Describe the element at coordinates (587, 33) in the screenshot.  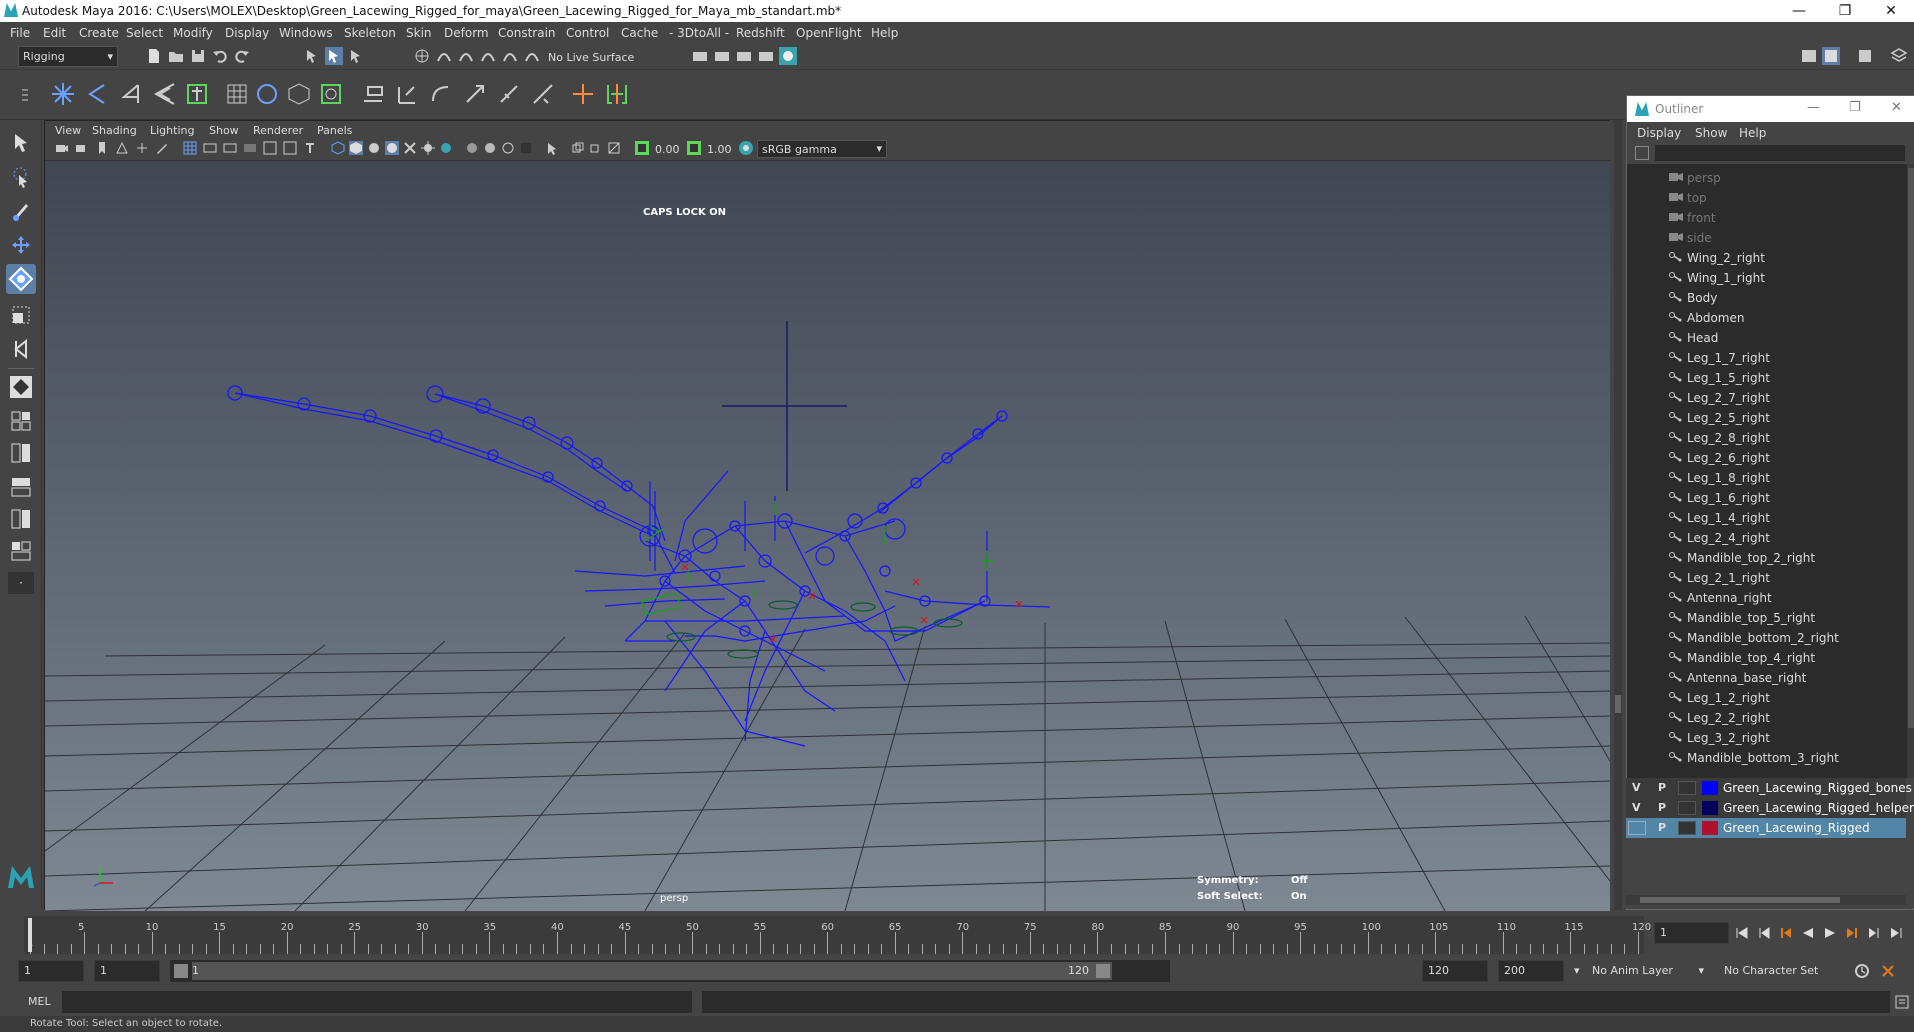
I see `menu-control: Control` at that location.